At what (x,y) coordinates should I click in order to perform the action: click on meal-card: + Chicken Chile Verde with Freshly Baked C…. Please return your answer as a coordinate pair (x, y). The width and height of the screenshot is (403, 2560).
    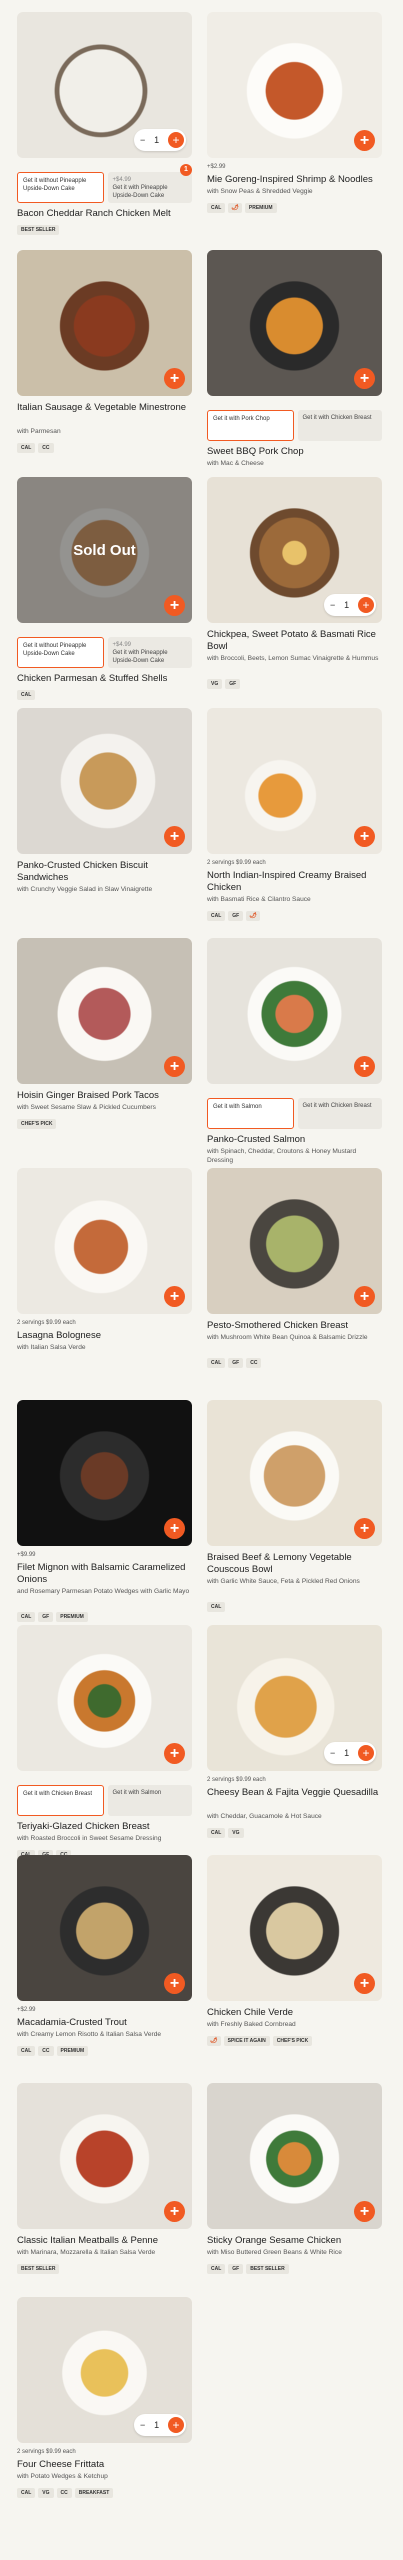
    Looking at the image, I should click on (294, 1967).